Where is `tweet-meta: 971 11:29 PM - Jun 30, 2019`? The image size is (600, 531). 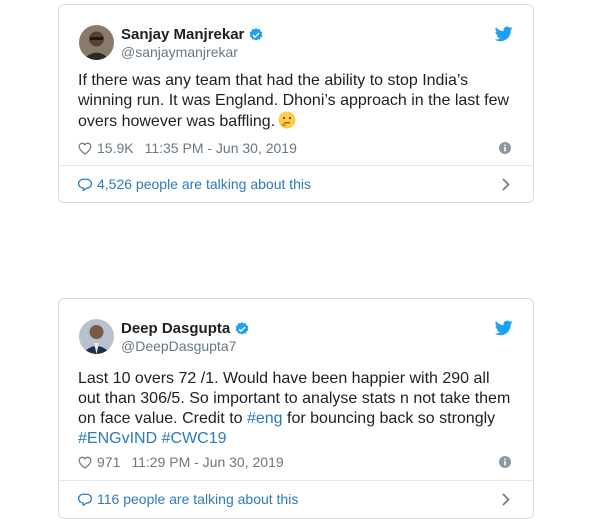
tweet-meta: 971 11:29 PM - Jun 30, 2019 is located at coordinates (181, 462).